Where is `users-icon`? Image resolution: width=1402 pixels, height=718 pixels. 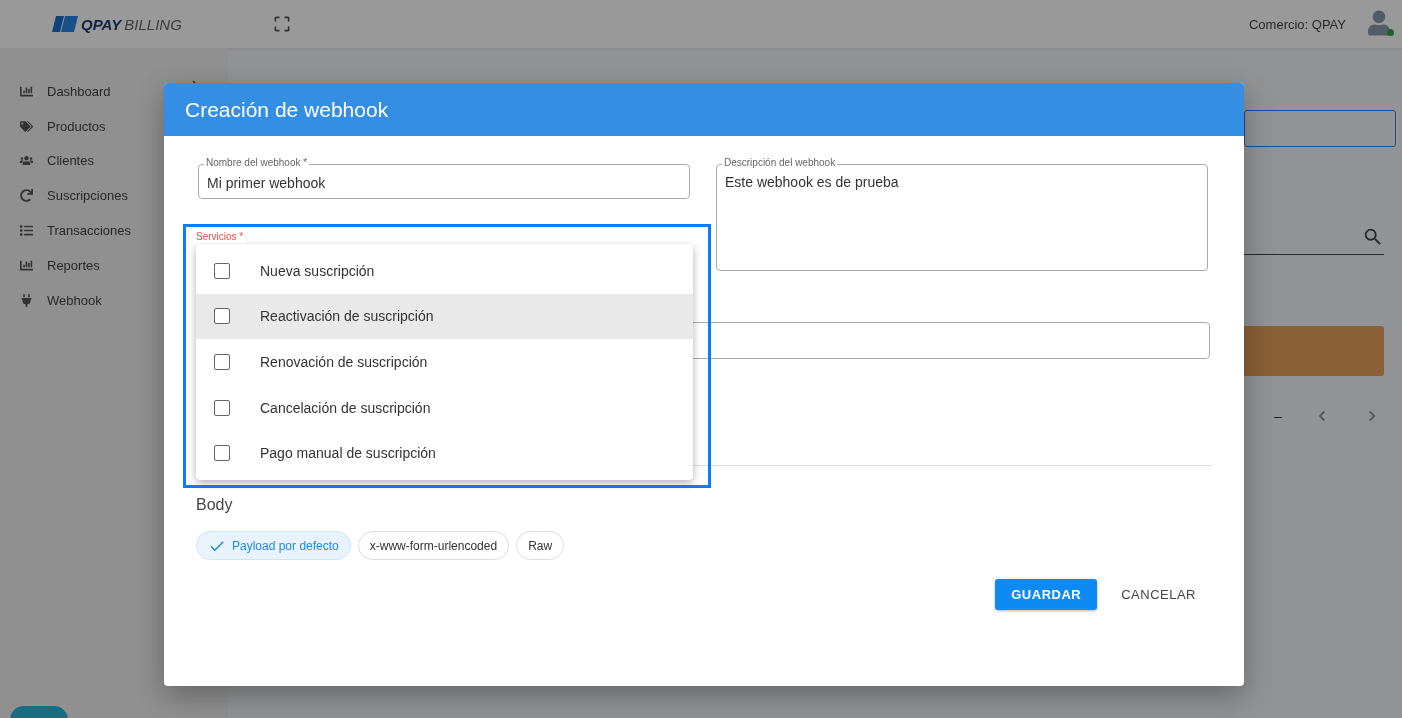 users-icon is located at coordinates (26, 161).